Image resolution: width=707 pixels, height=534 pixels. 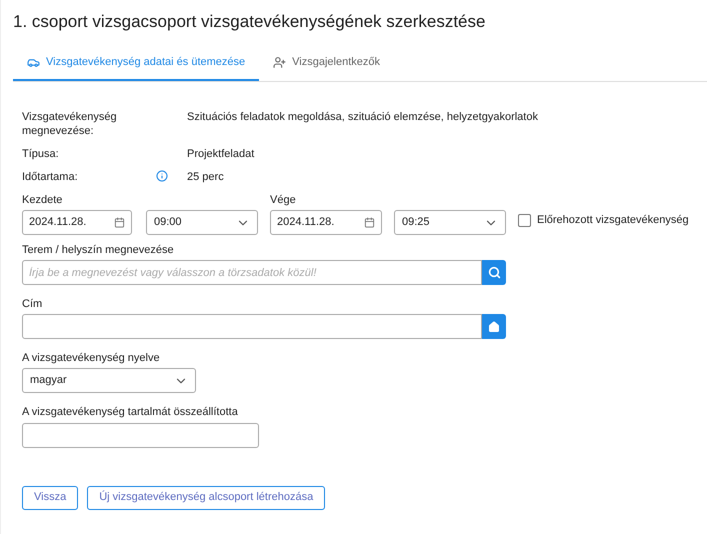 What do you see at coordinates (136, 63) in the screenshot?
I see `tab: Vizsgatevékenység adatai és ütemezése` at bounding box center [136, 63].